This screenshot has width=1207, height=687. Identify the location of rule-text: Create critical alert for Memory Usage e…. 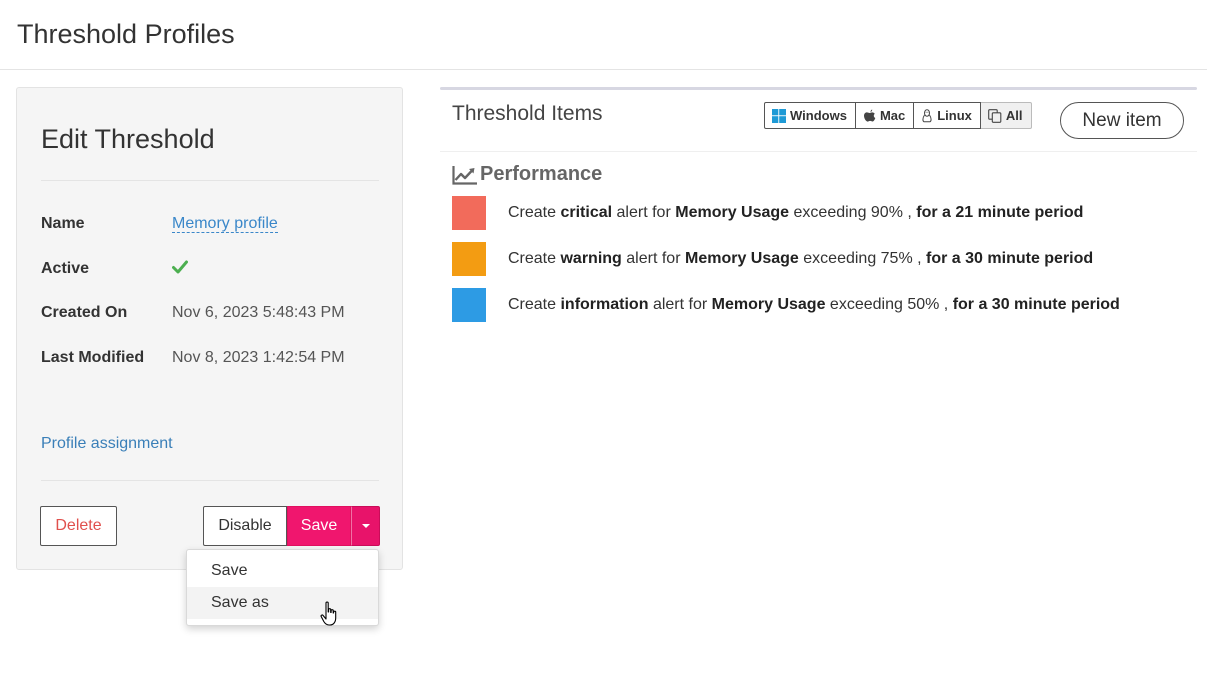
(795, 213).